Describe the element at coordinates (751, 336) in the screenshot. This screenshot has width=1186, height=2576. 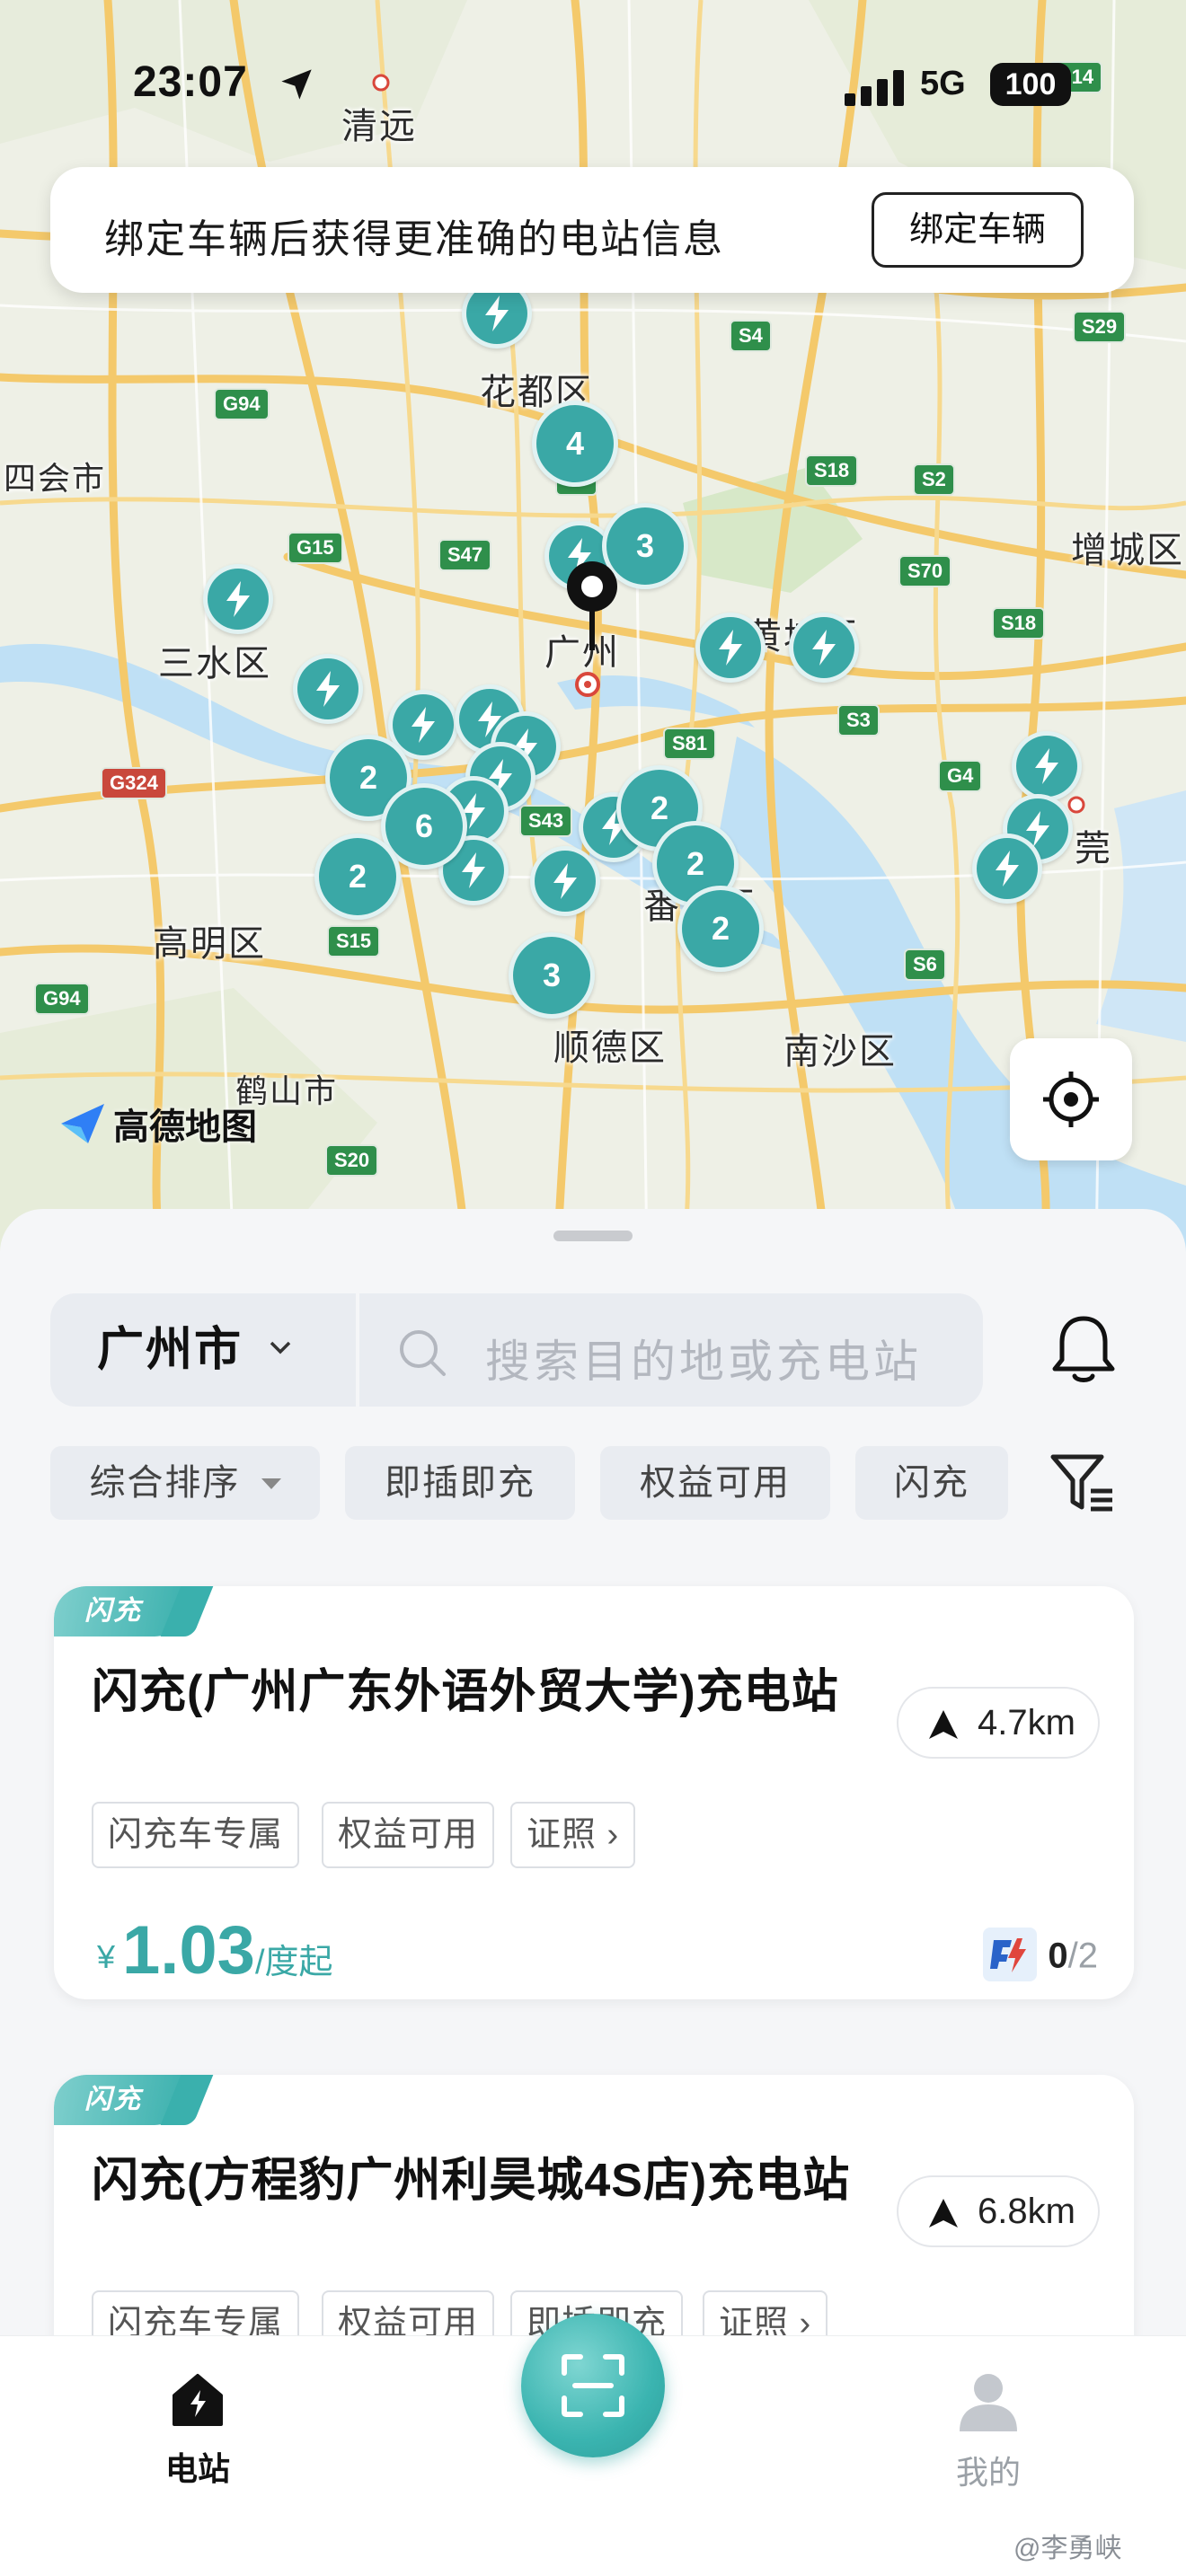
I see `highway-shield: S4` at that location.